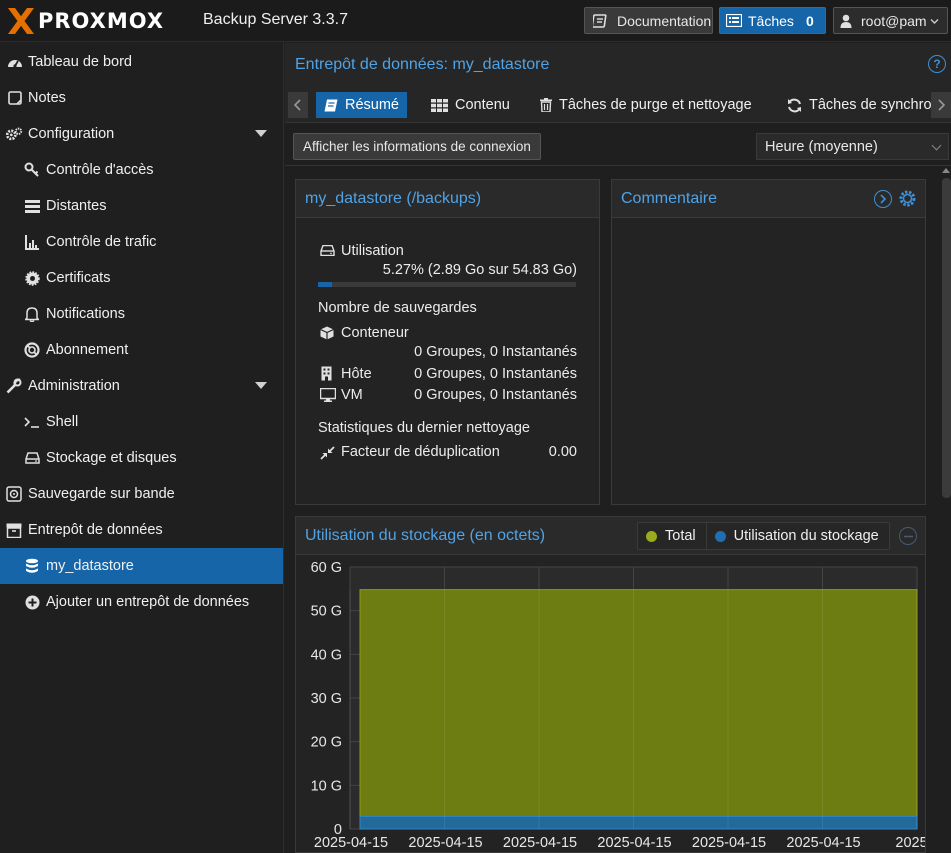 The height and width of the screenshot is (853, 951). Describe the element at coordinates (908, 536) in the screenshot. I see `minus-circle-icon` at that location.